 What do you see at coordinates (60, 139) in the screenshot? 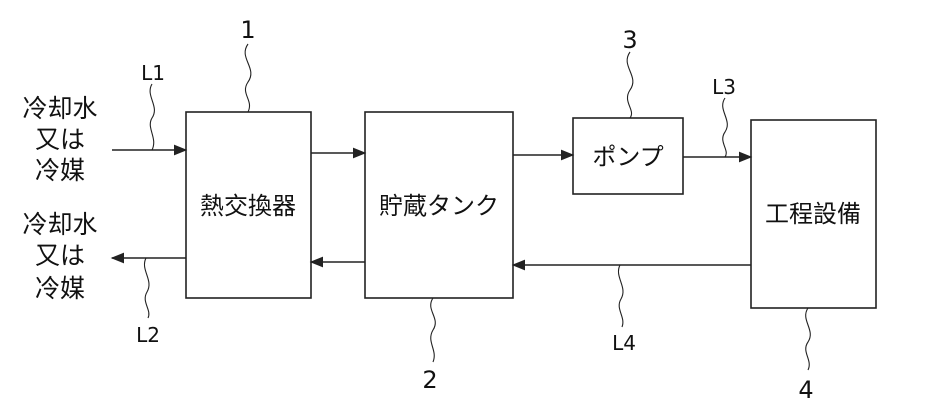
I see `inlet-text-line-2: 又は` at bounding box center [60, 139].